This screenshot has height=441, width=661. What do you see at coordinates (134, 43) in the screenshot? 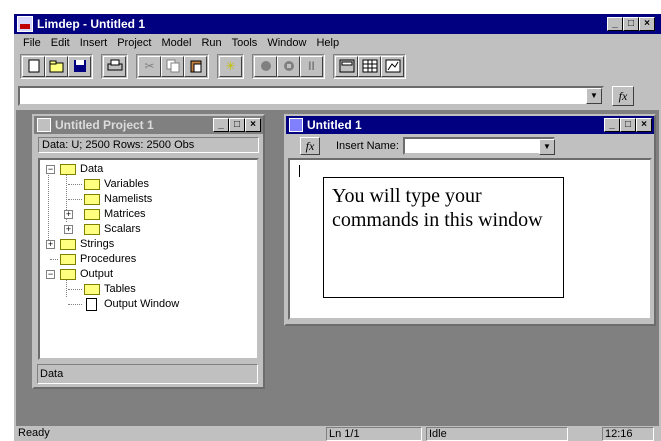
I see `menu-project: Project` at bounding box center [134, 43].